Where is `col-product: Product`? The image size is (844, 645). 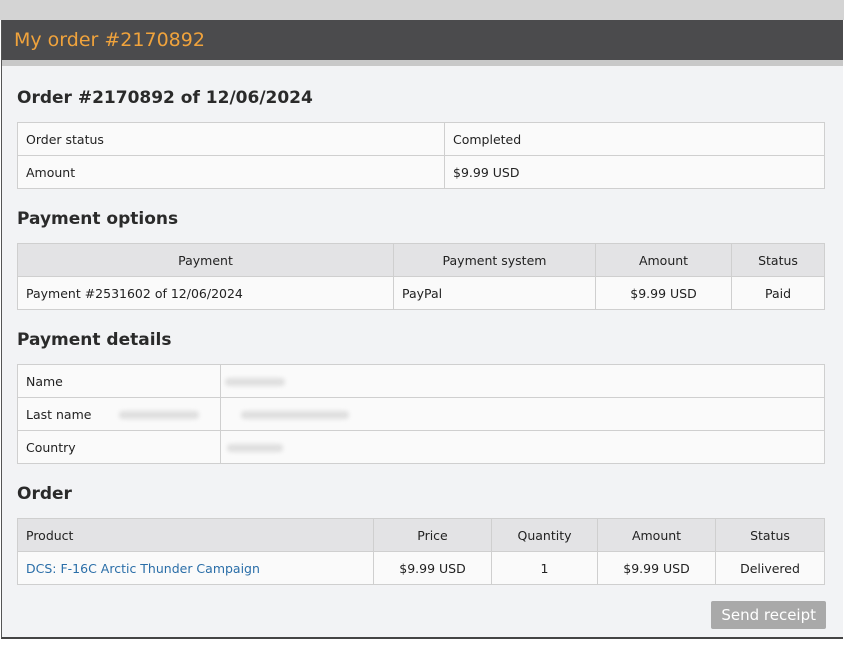
col-product: Product is located at coordinates (195, 535).